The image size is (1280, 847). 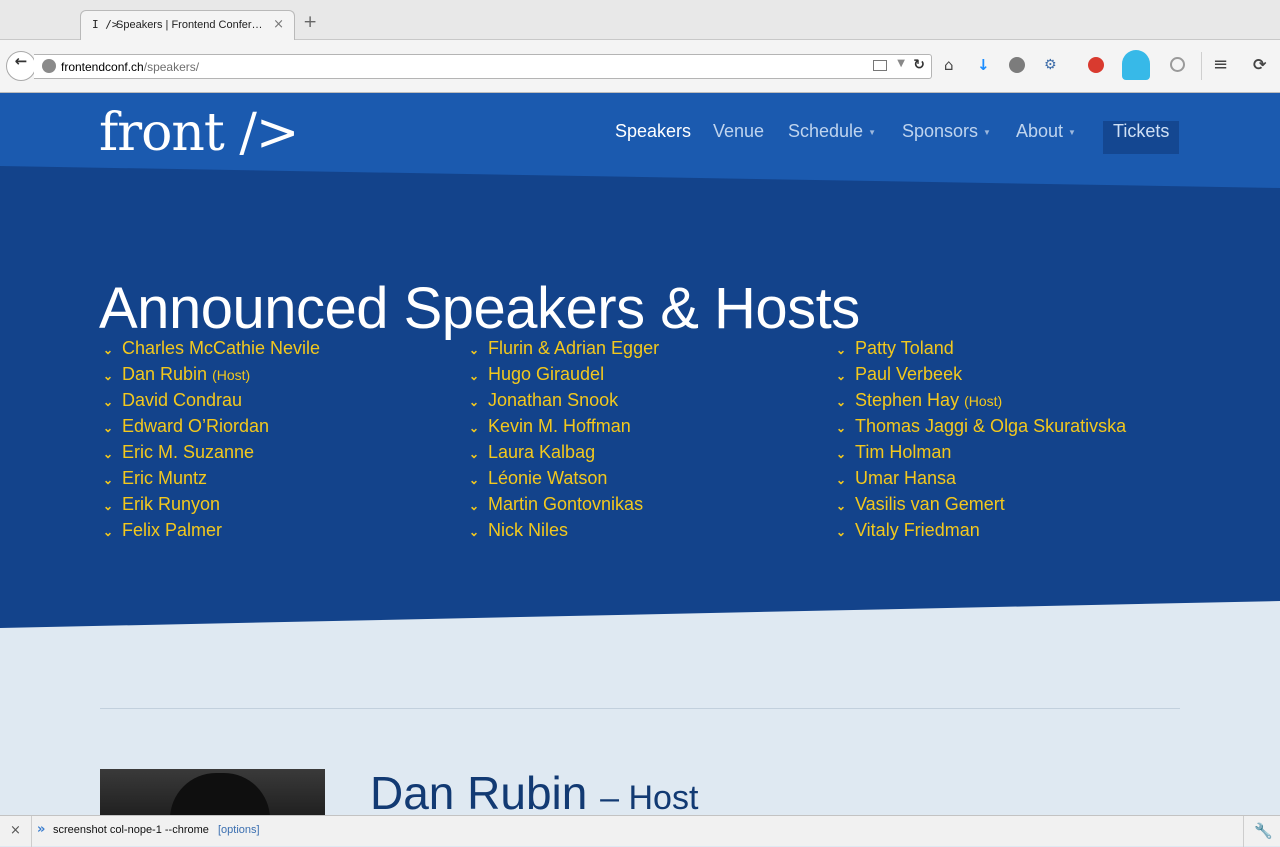 I want to click on speaker-link: ⌄ Erik Runyon, so click(x=211, y=507).